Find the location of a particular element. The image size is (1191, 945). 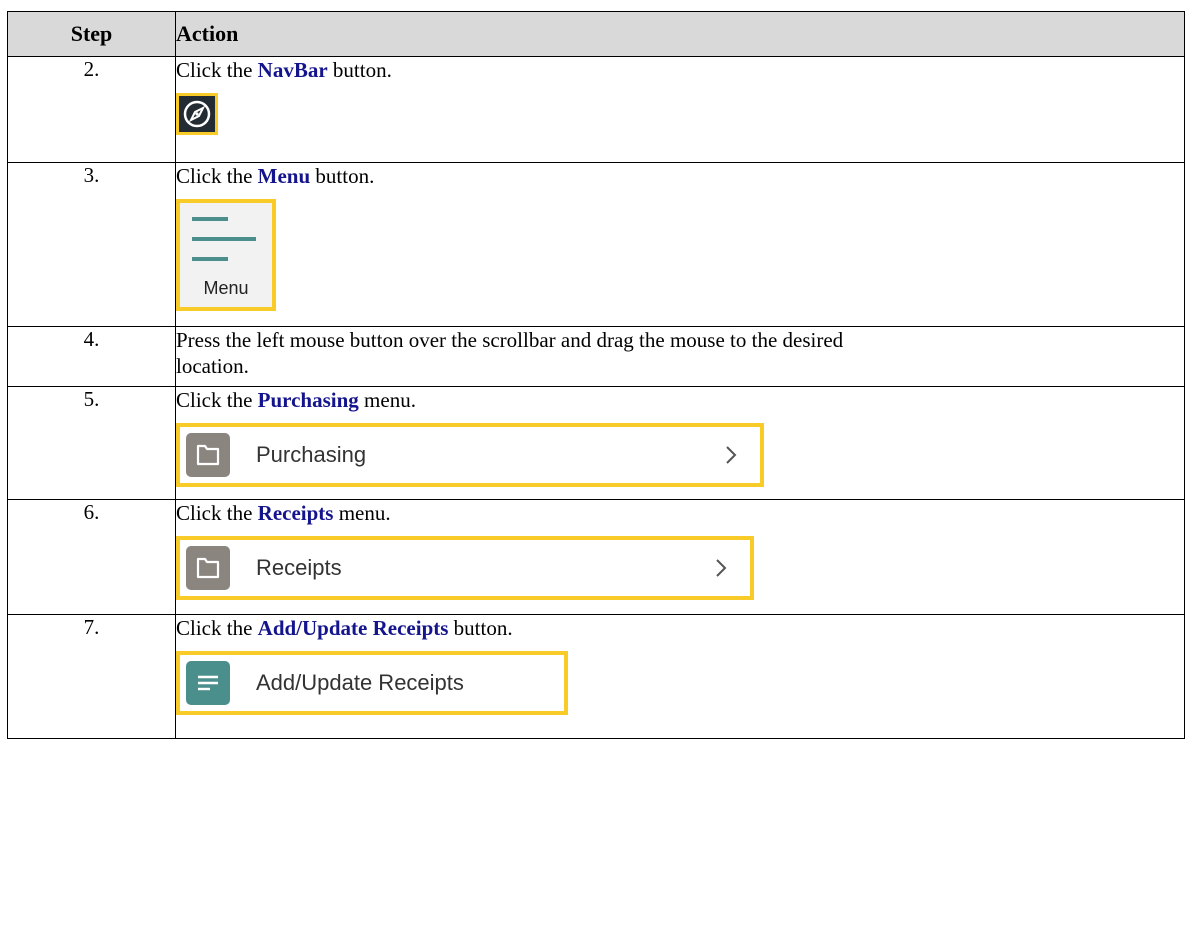

step-action: Click the NavBar button. is located at coordinates (680, 109).